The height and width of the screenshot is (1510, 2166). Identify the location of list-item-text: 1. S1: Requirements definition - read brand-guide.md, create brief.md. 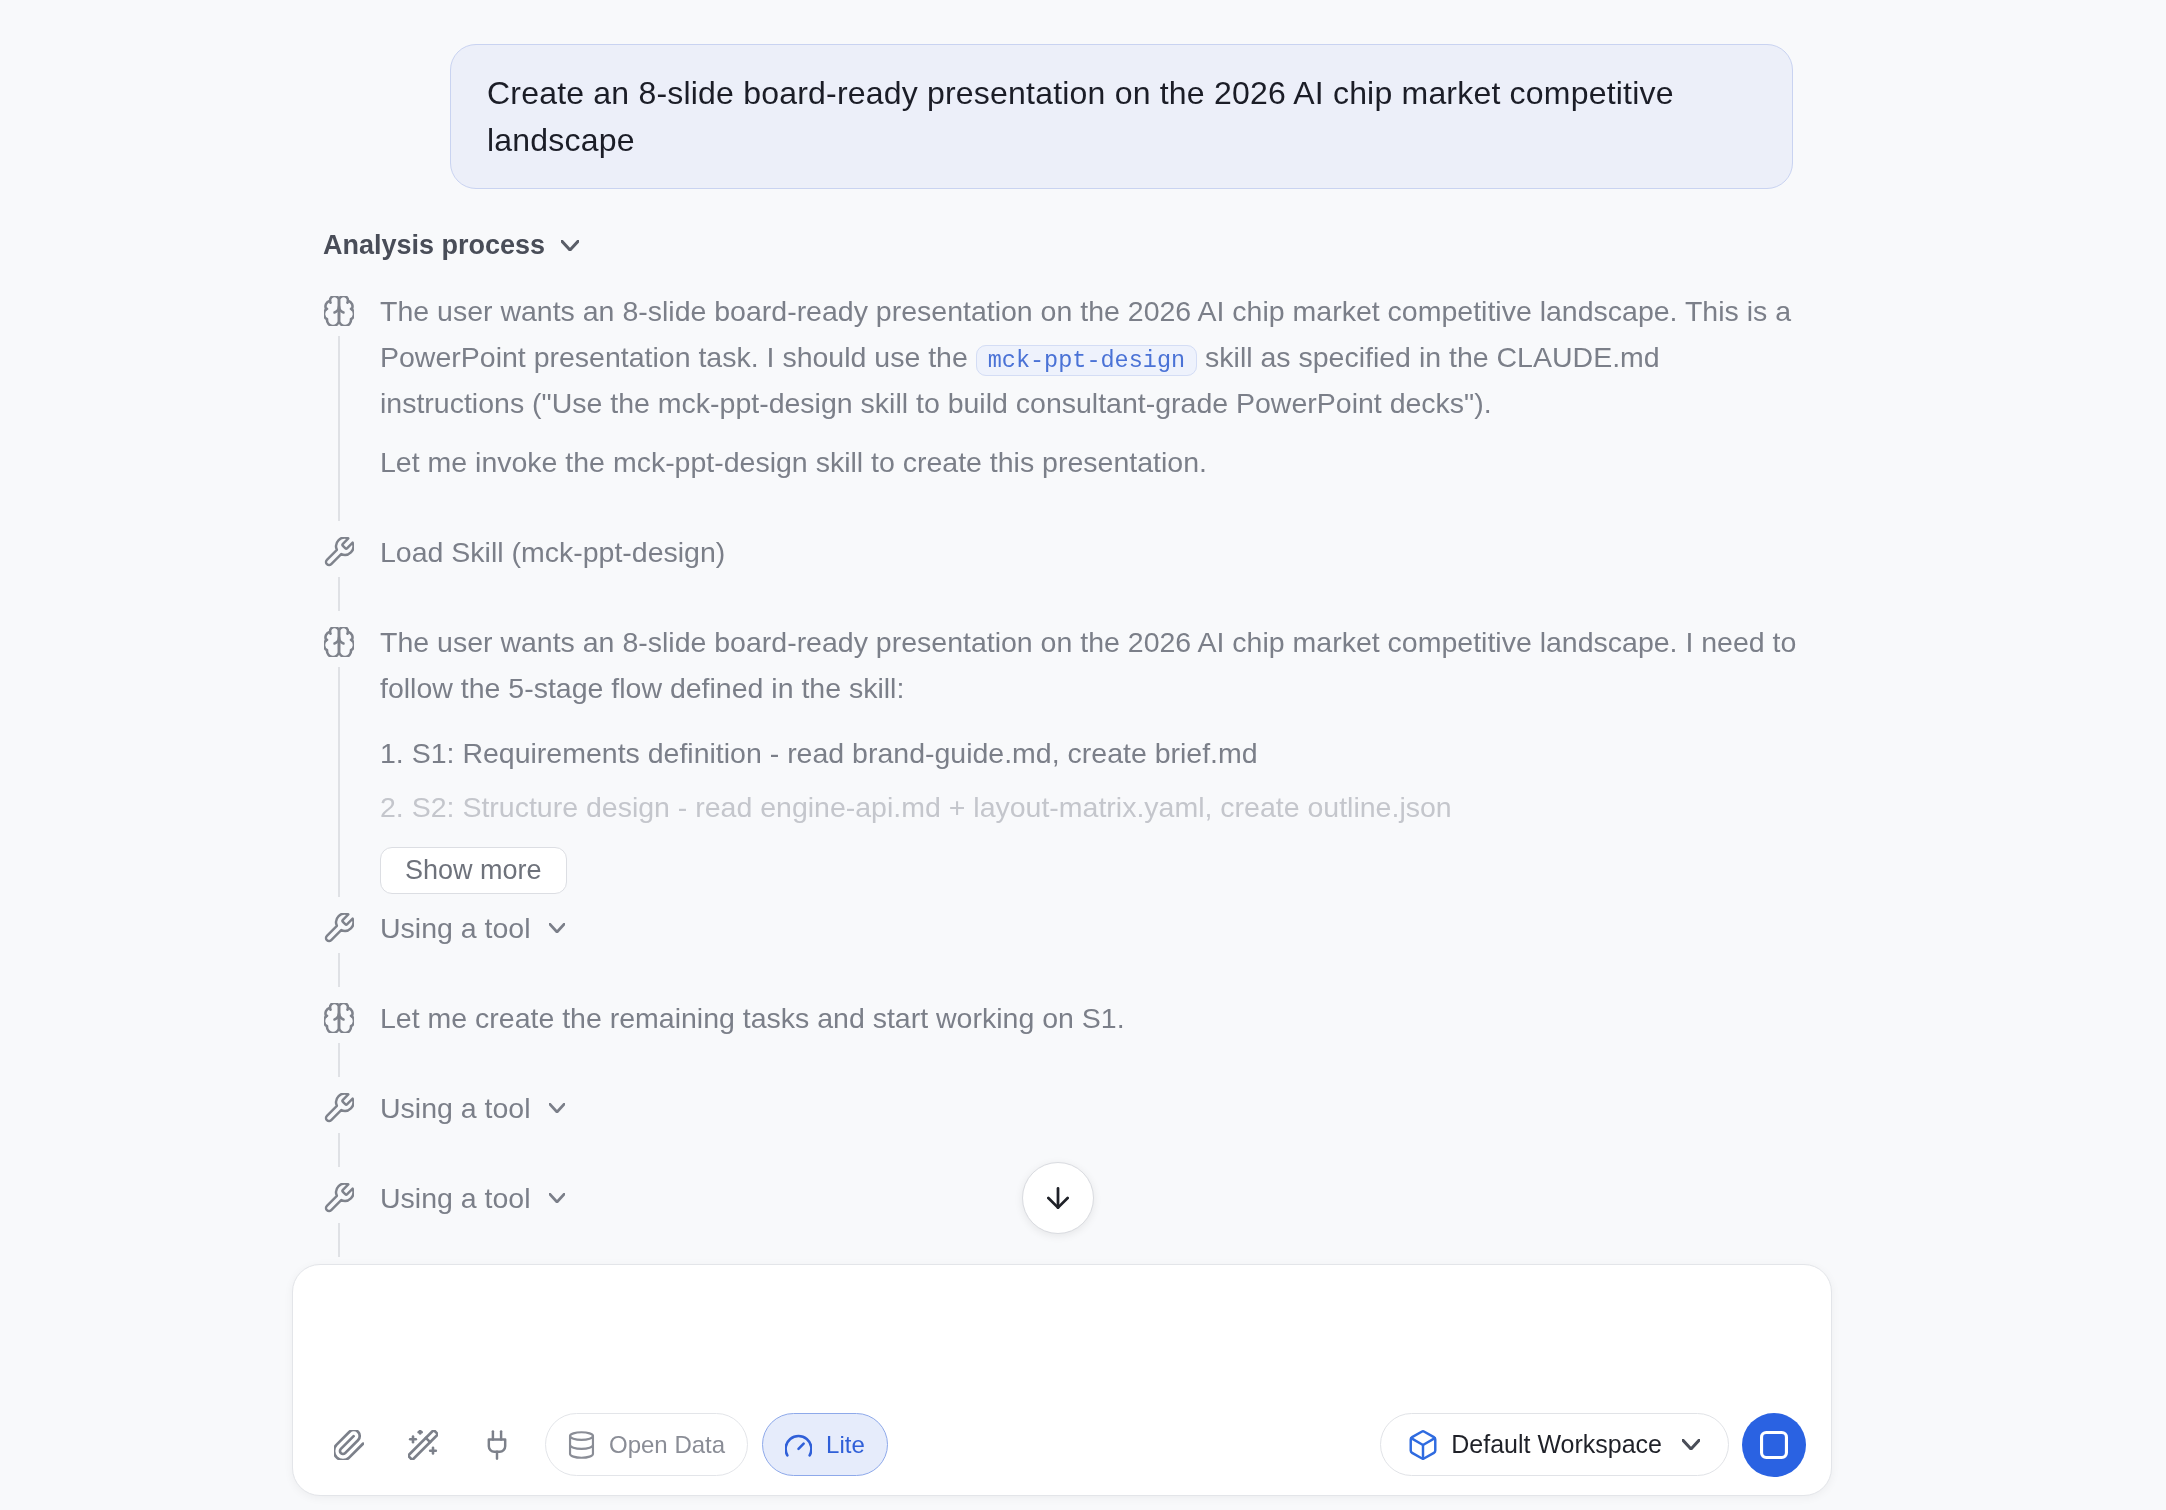
(819, 753).